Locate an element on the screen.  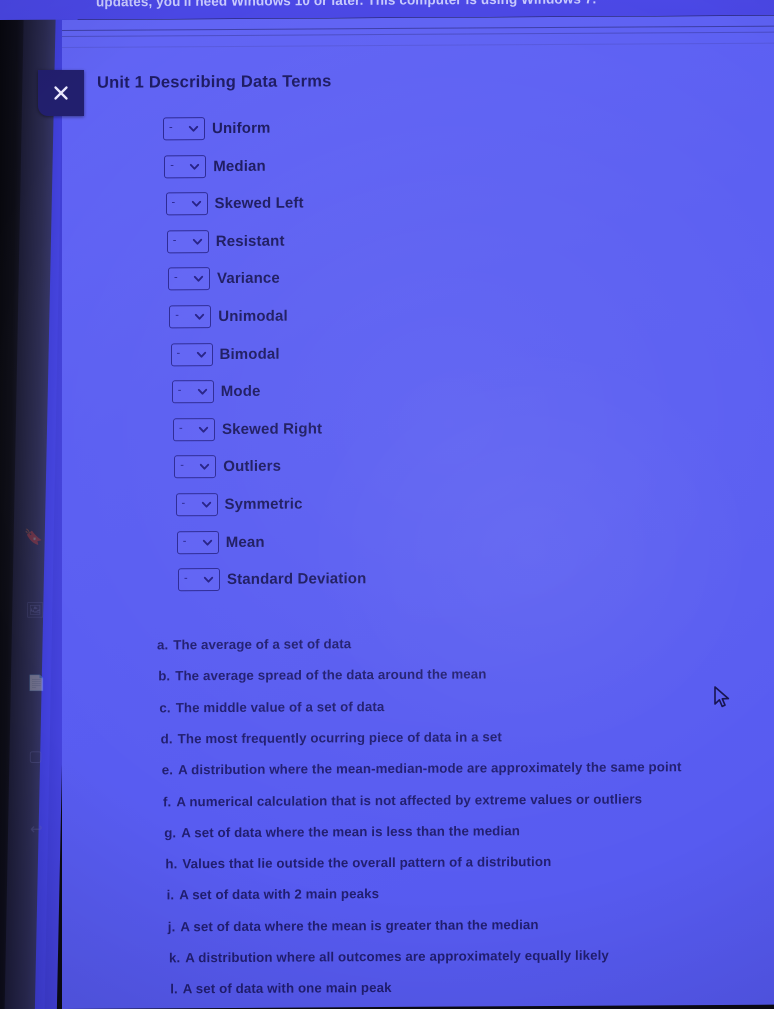
option-text: The average of a set of data is located at coordinates (262, 644).